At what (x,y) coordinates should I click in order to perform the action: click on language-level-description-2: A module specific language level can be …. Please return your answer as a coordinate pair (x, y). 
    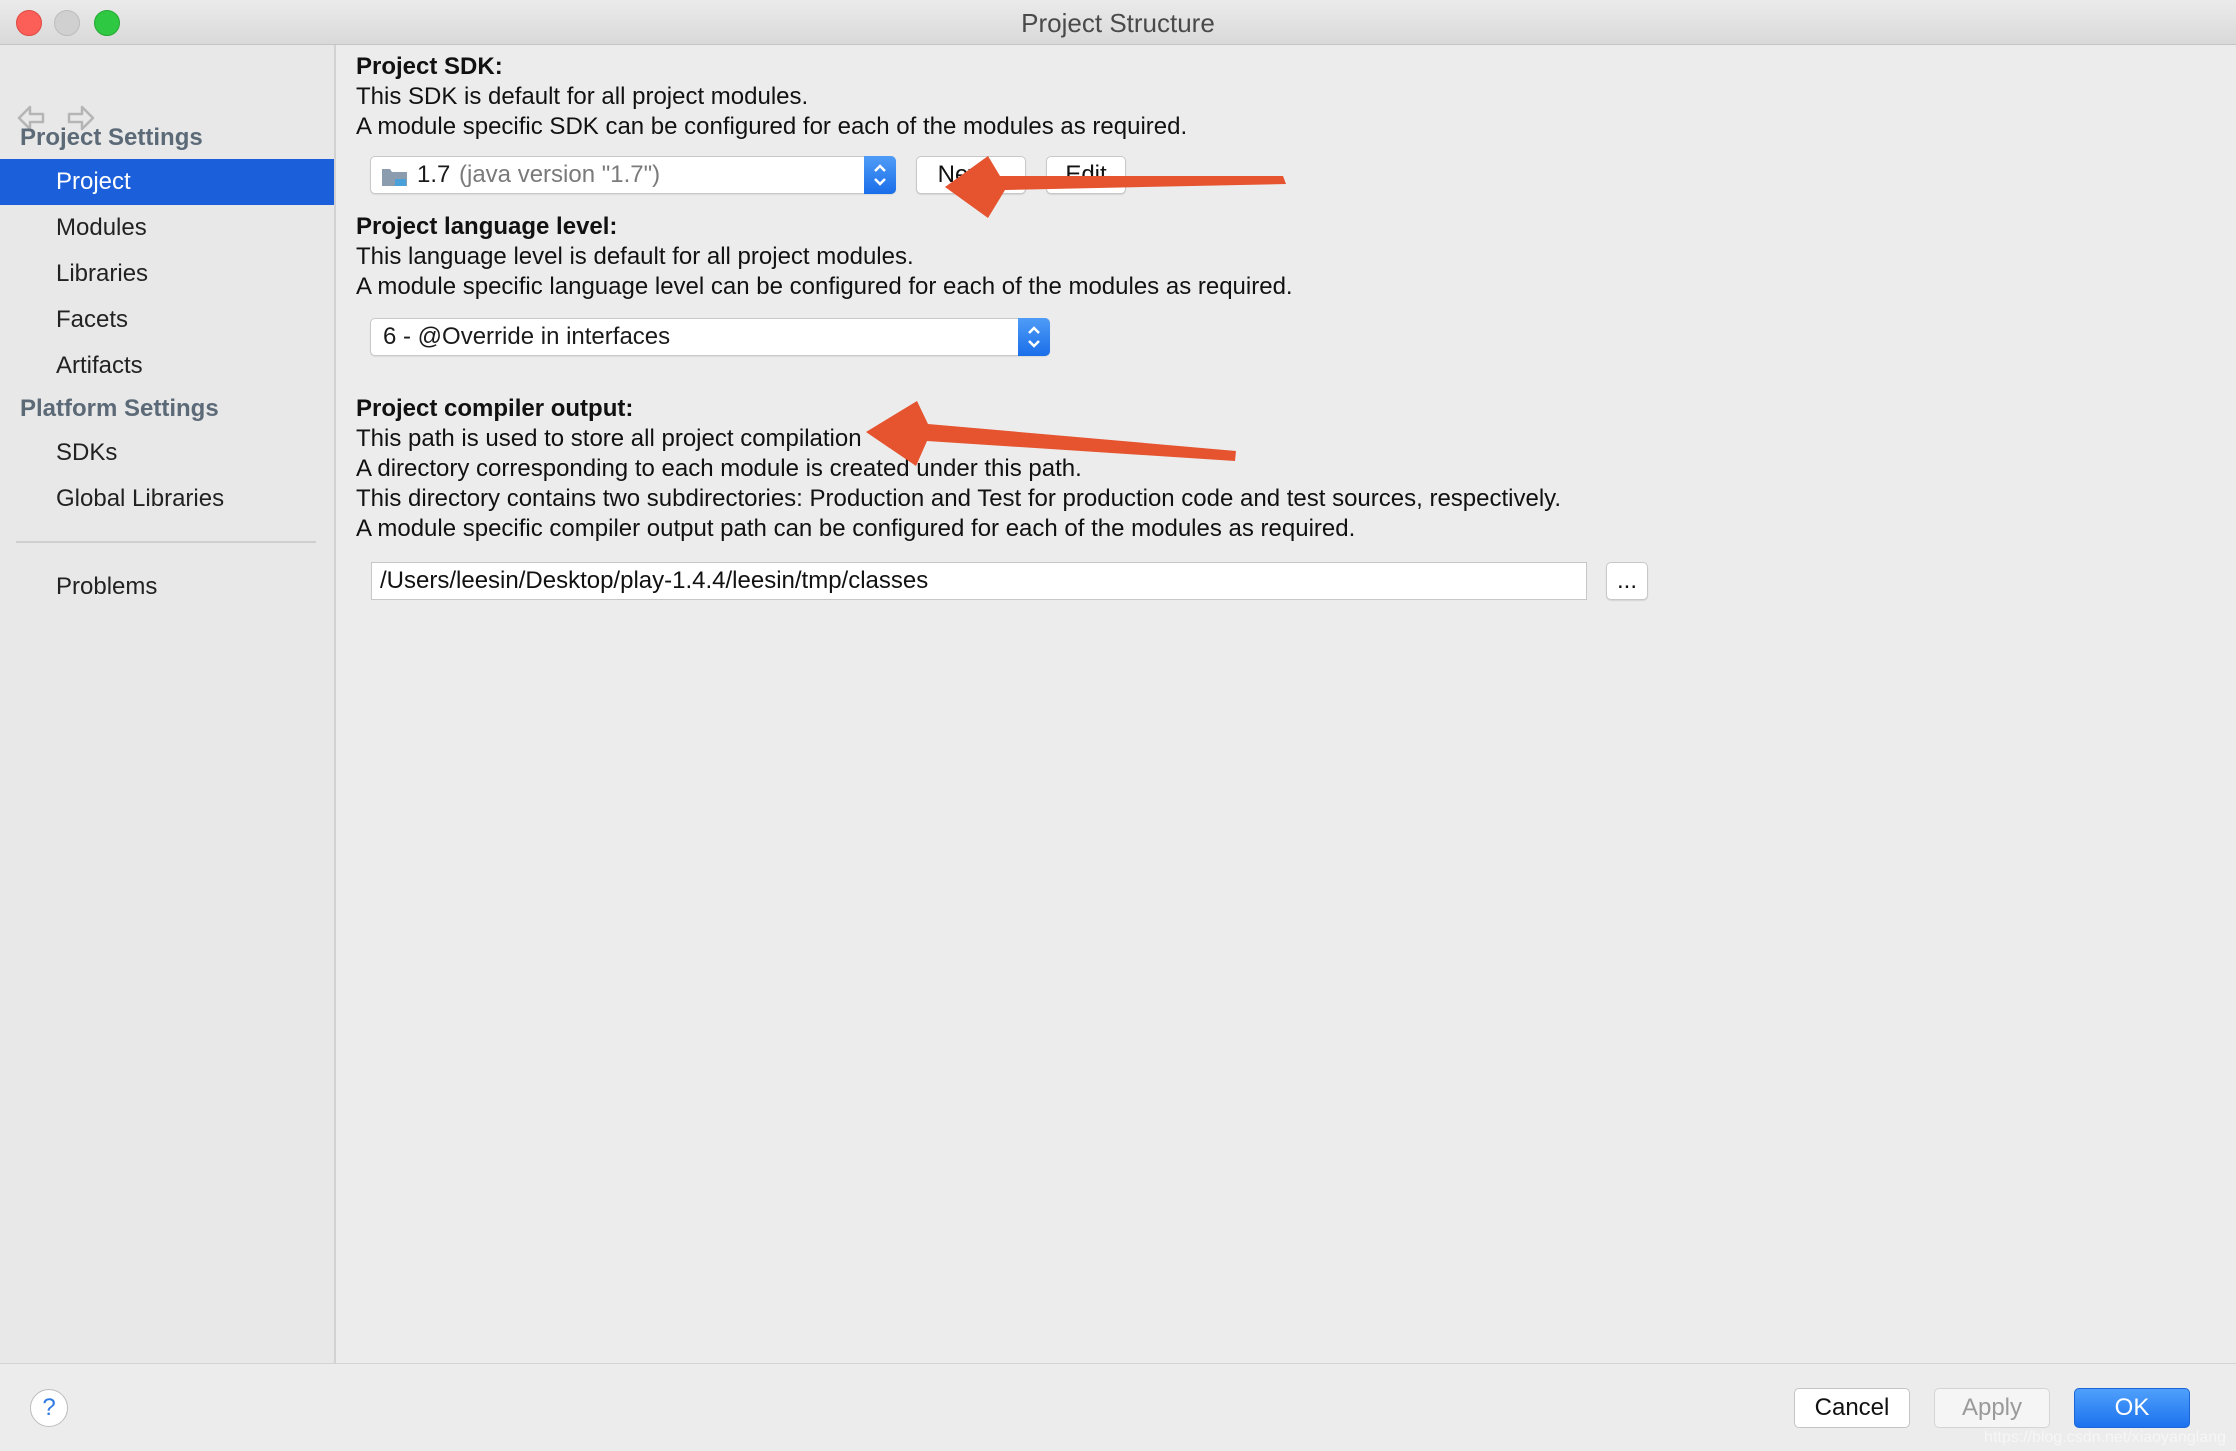
    Looking at the image, I should click on (824, 286).